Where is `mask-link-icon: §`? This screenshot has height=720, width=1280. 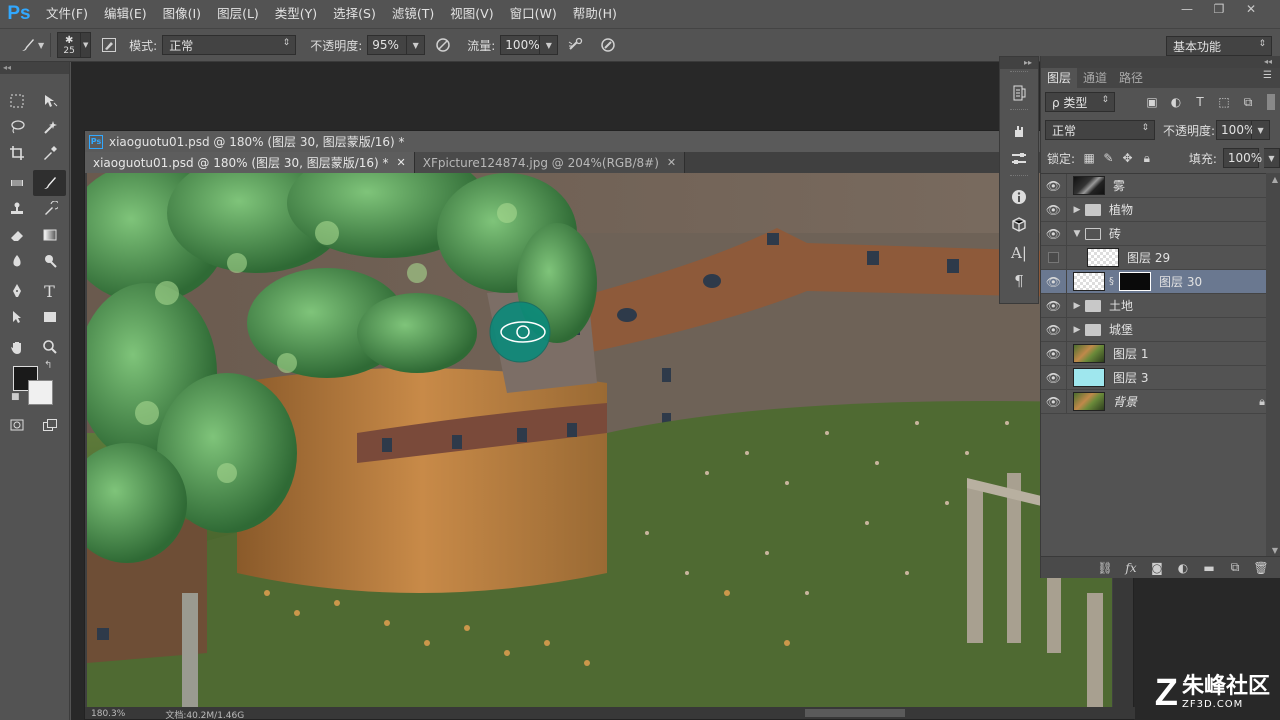 mask-link-icon: § is located at coordinates (1113, 281).